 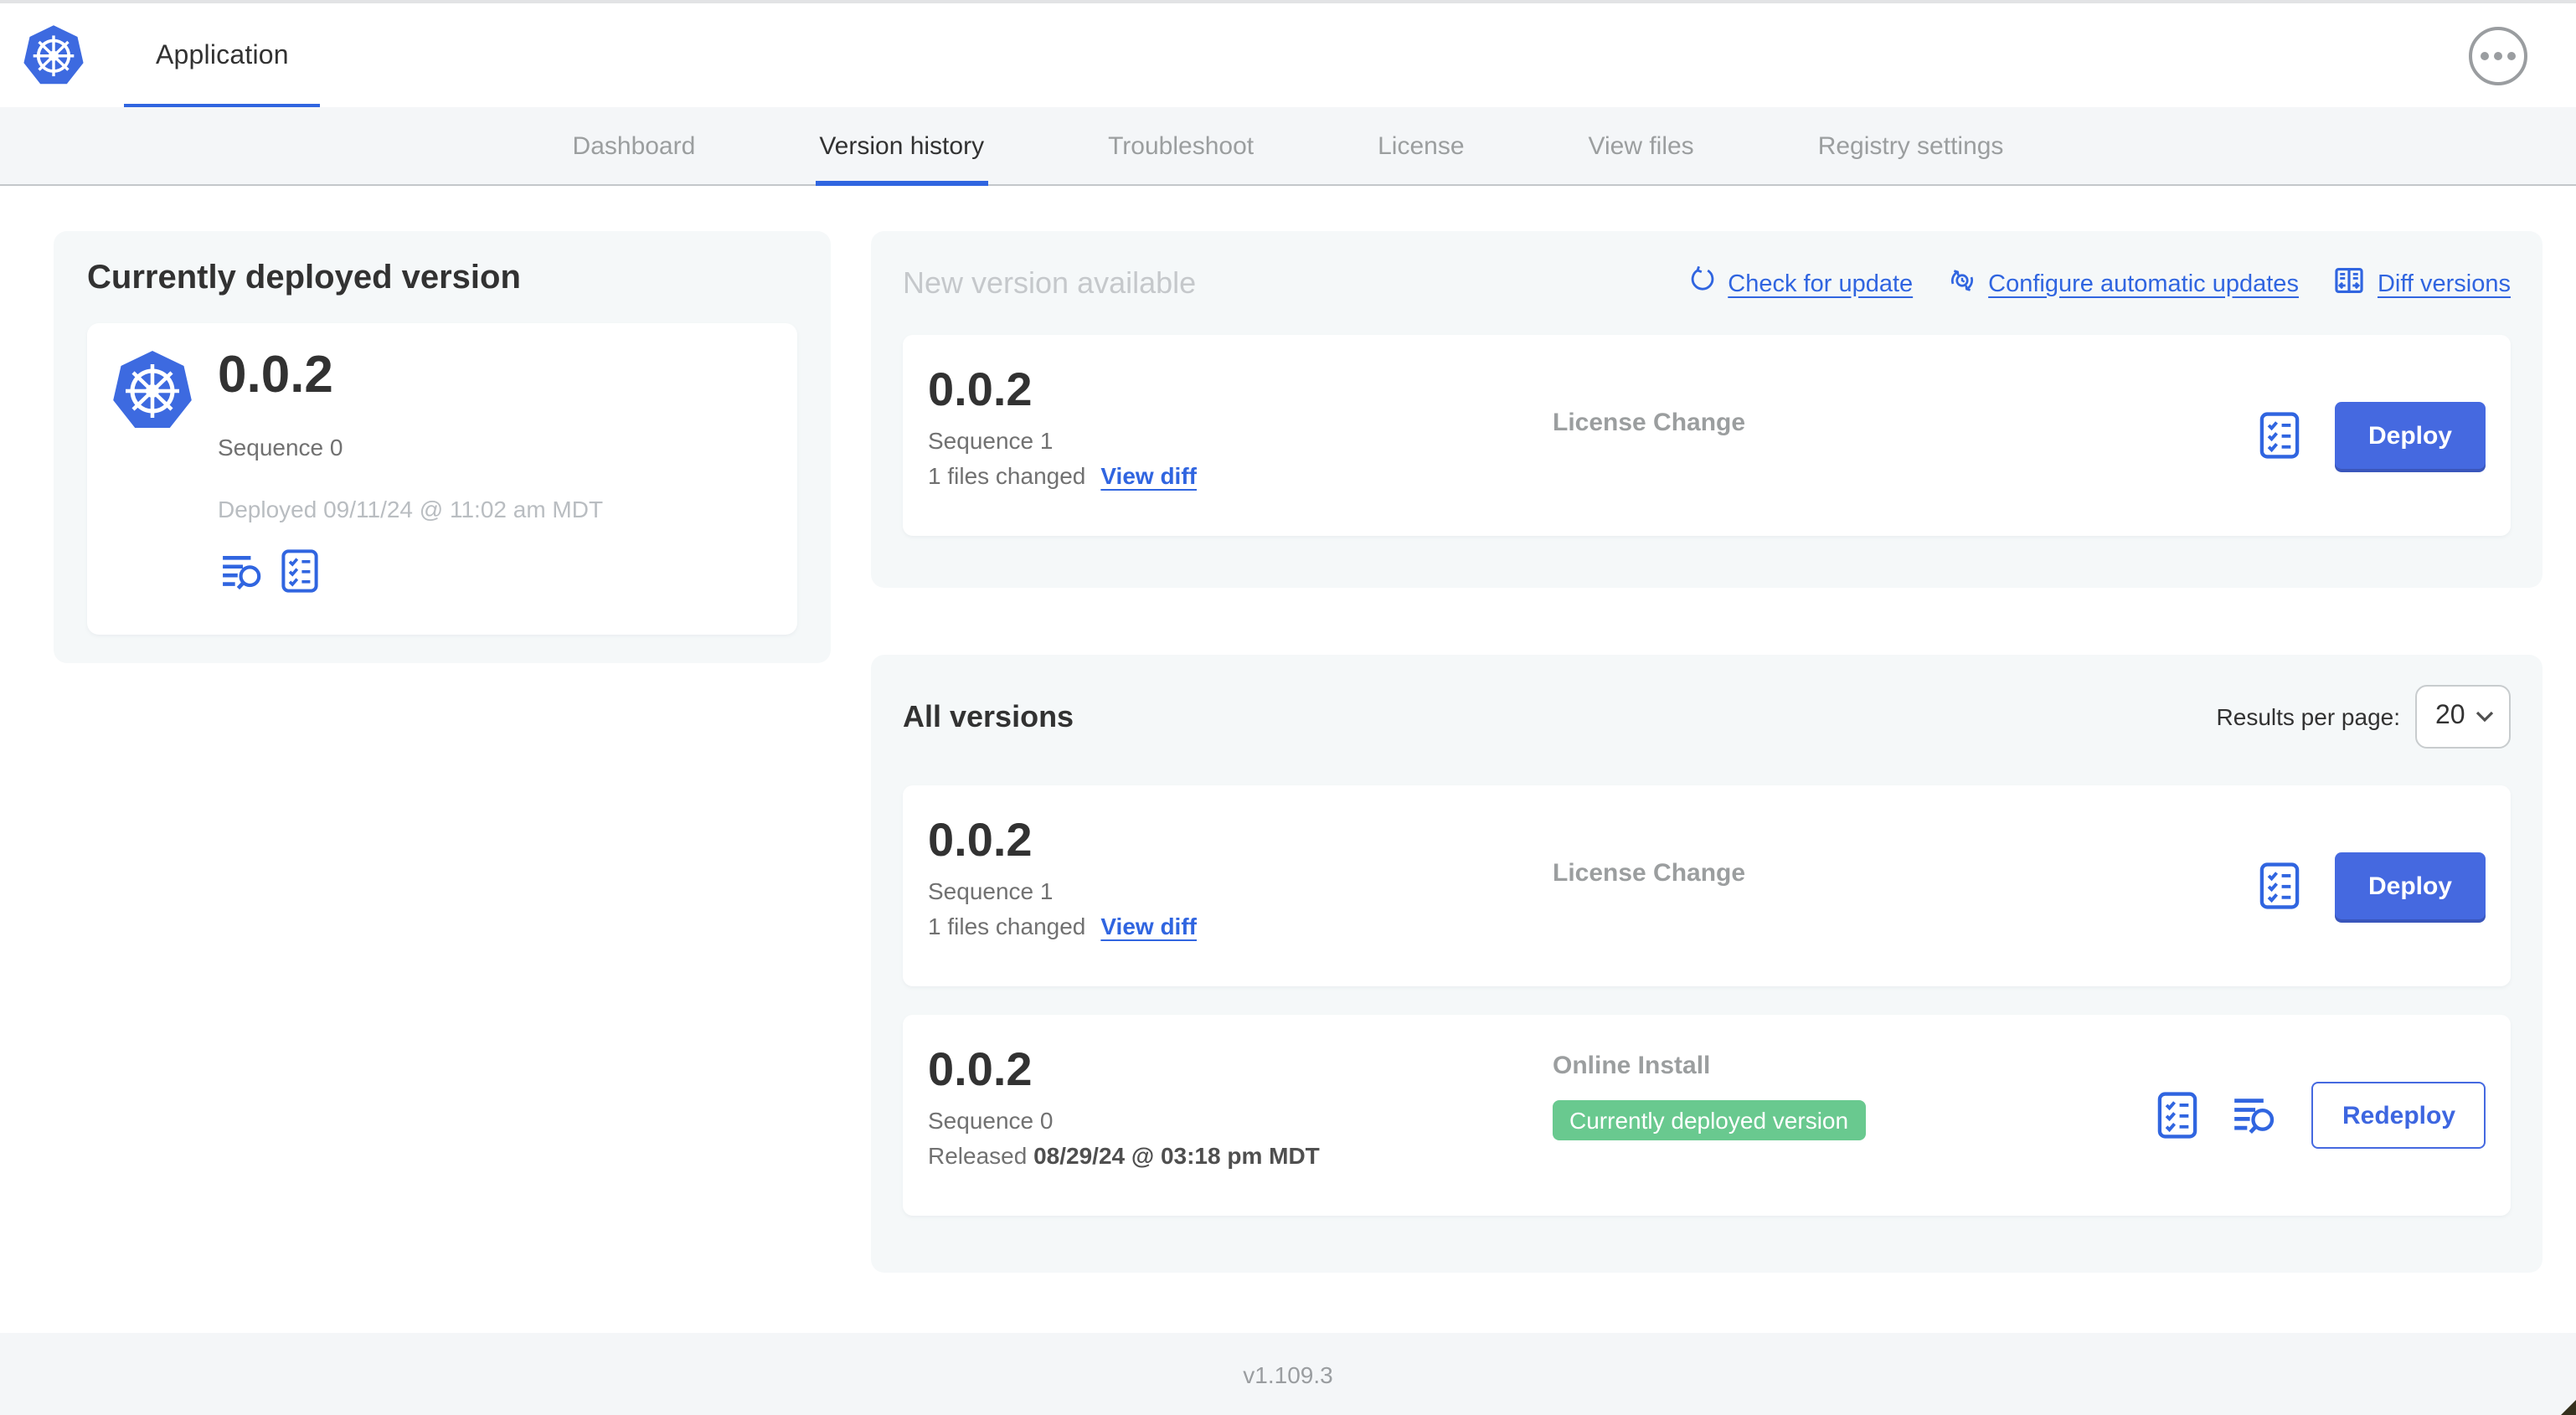 I want to click on tab-view-files: View files, so click(x=1641, y=145).